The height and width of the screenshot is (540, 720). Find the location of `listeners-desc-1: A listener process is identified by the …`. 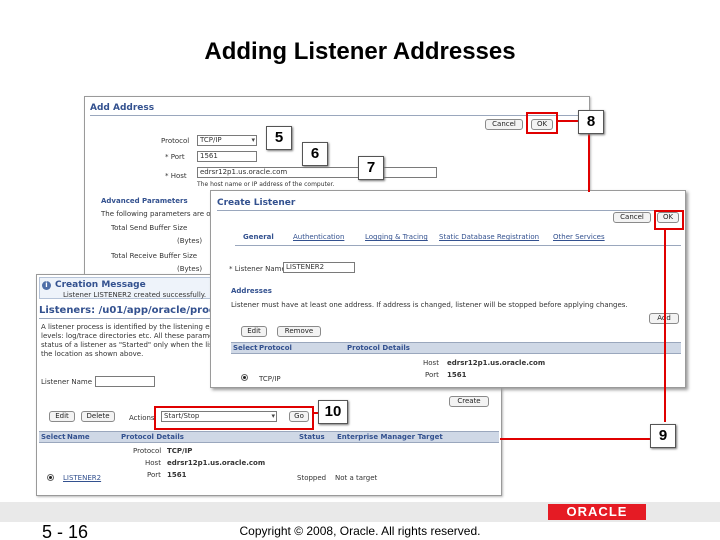

listeners-desc-1: A listener process is identified by the … is located at coordinates (130, 327).